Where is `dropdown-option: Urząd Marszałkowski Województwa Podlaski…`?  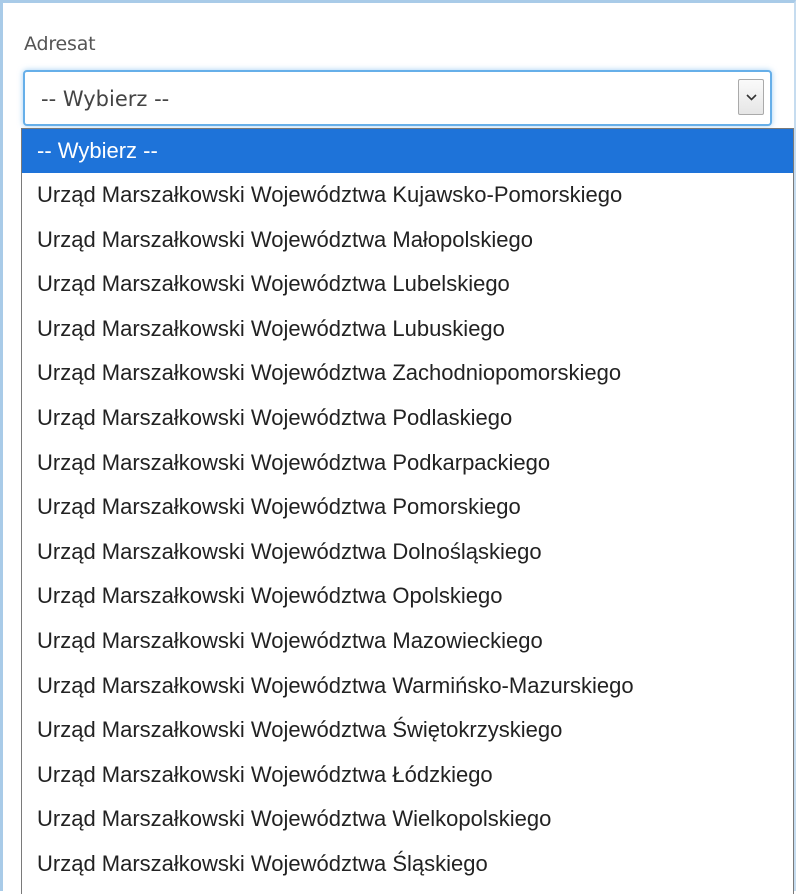
dropdown-option: Urząd Marszałkowski Województwa Podlaski… is located at coordinates (407, 418).